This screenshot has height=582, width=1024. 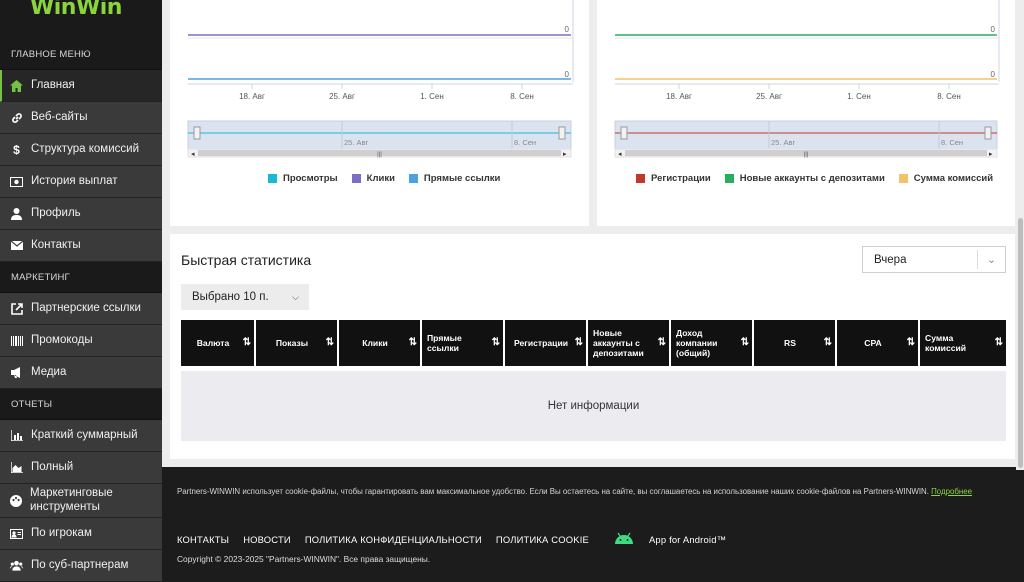 I want to click on x-tick-label: 8. Сен, so click(x=522, y=96).